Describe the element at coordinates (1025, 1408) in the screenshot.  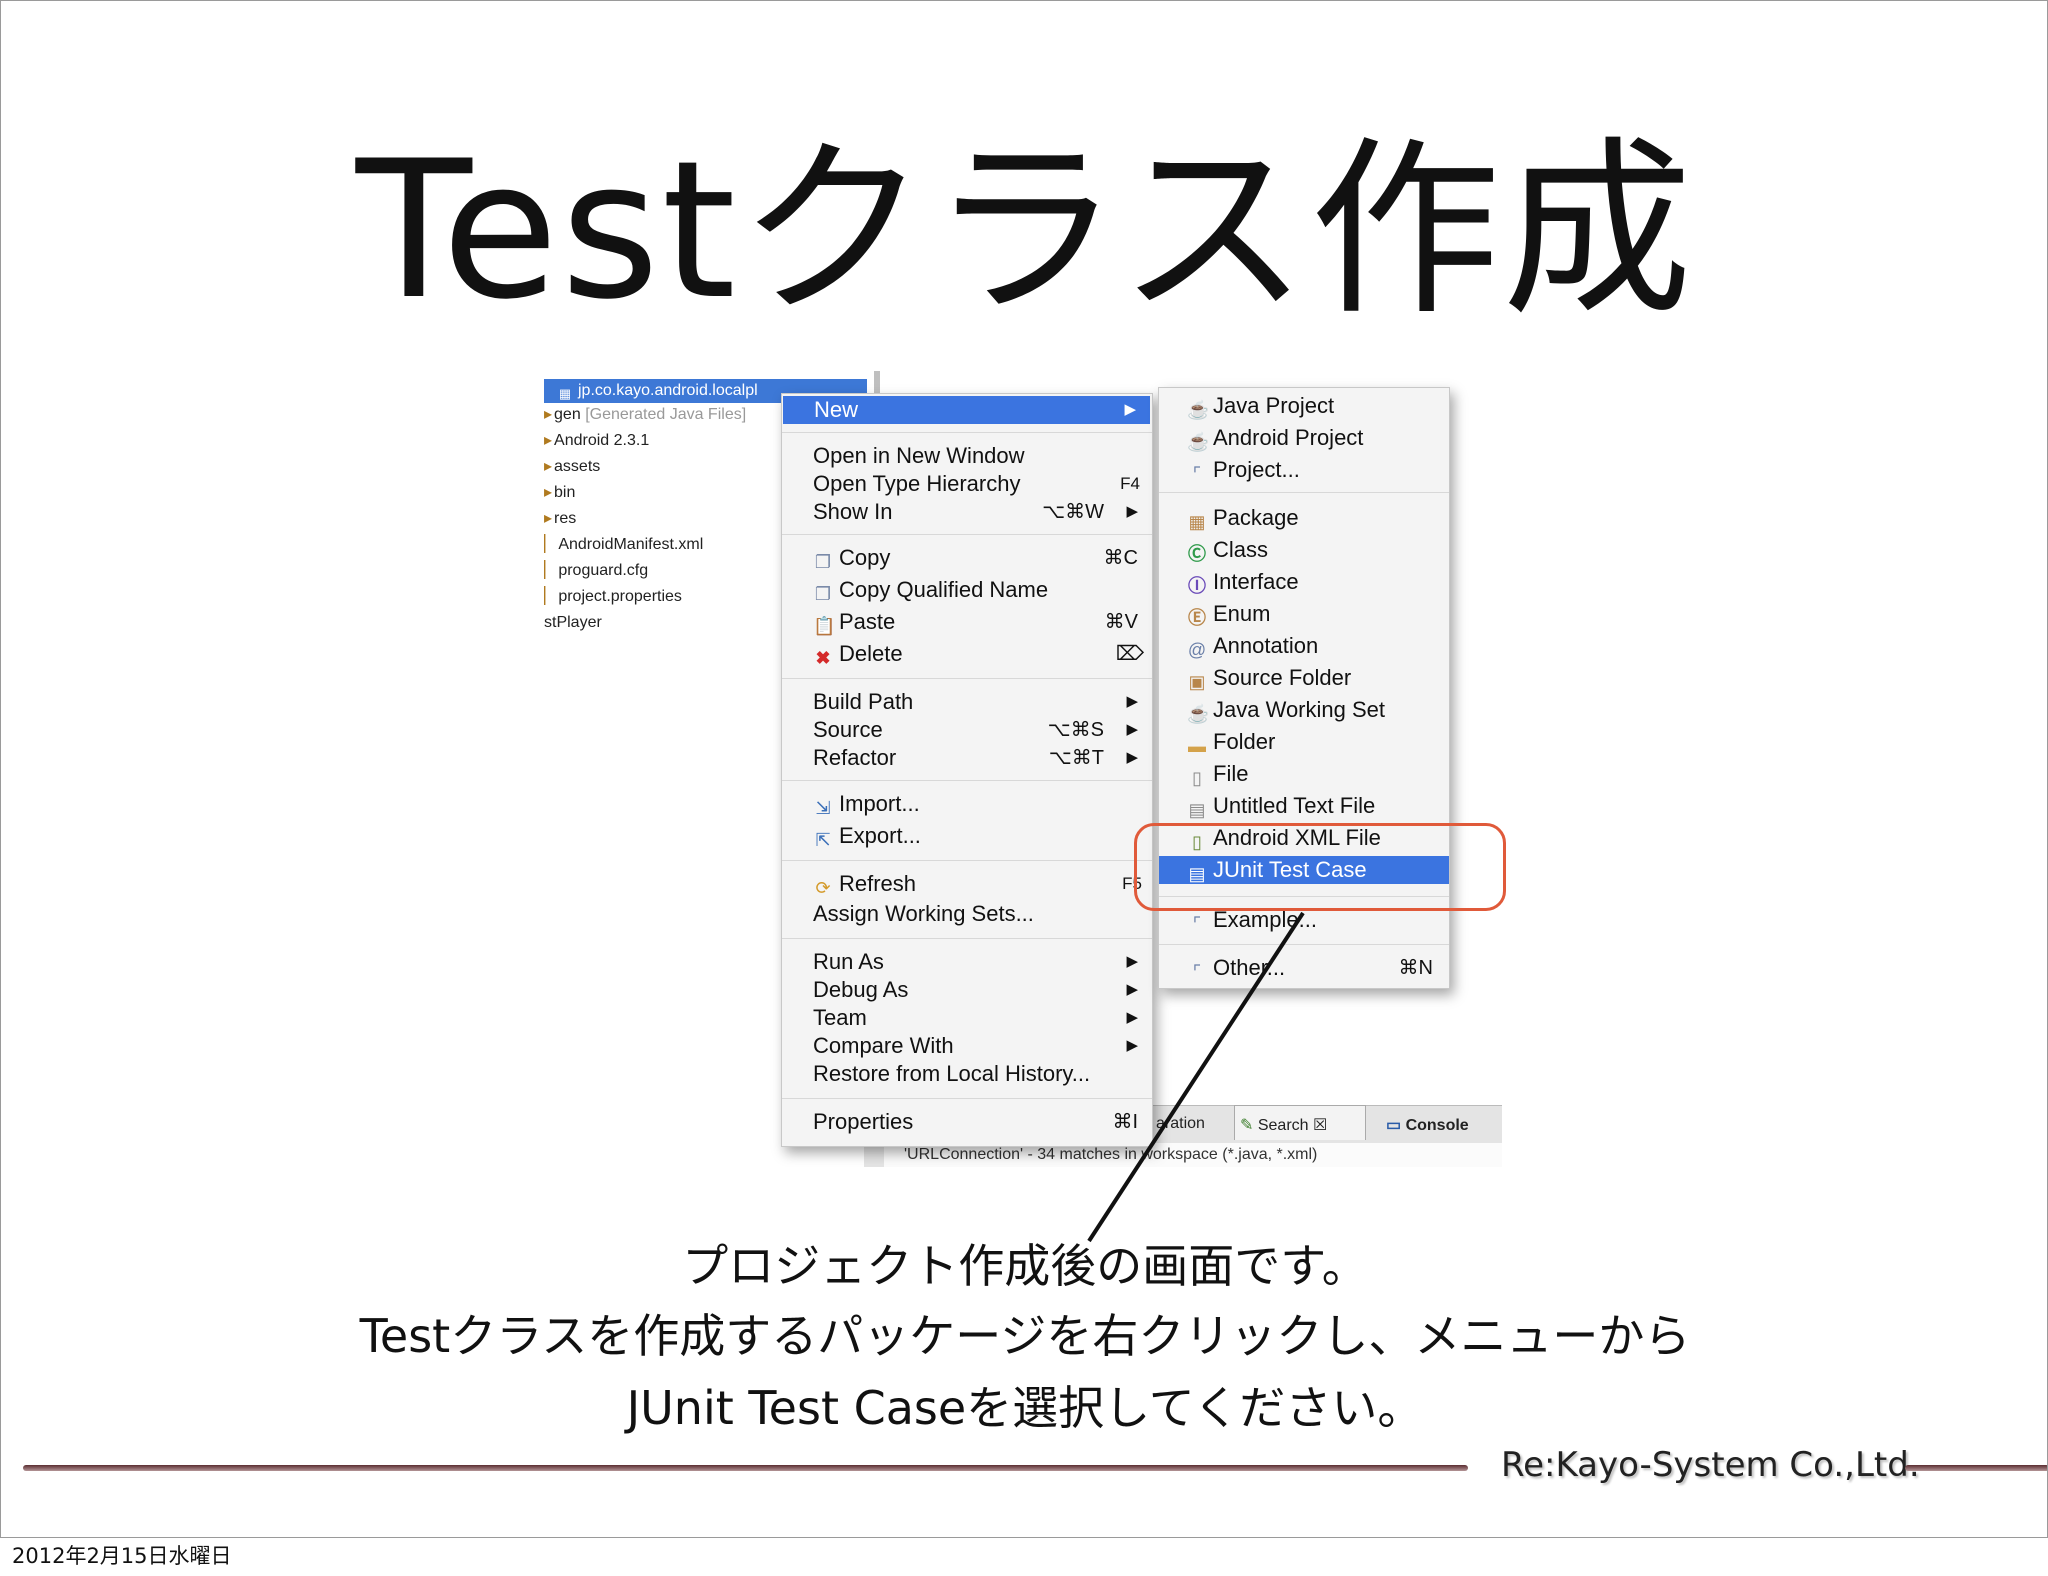
I see `caption-line-3: JUnit Test Caseを選択してください。` at that location.